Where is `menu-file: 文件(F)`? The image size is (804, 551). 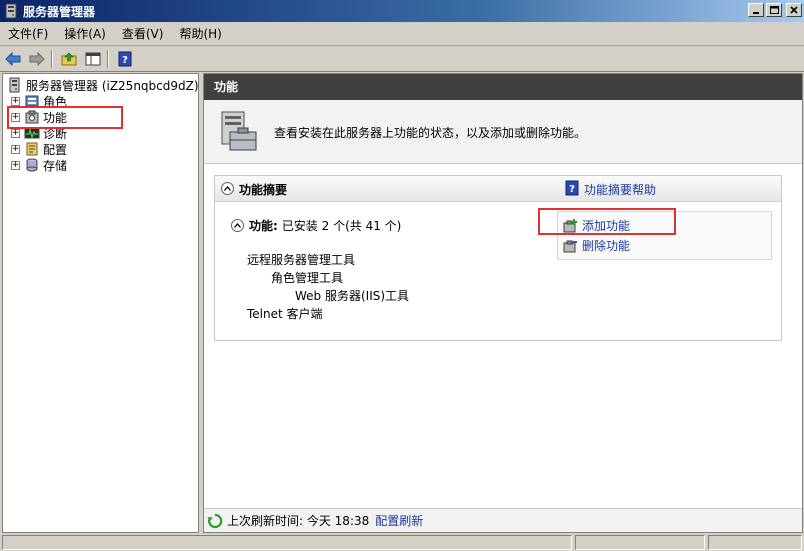
menu-file: 文件(F) is located at coordinates (28, 34).